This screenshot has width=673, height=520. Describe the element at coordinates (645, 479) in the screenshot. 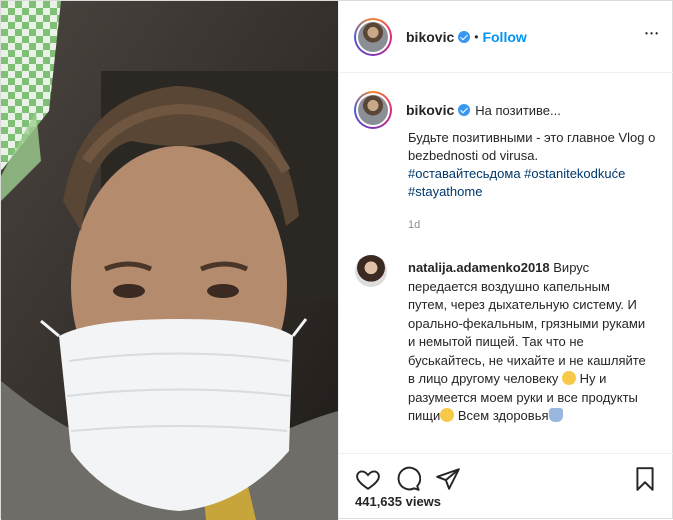

I see `bookmark-icon` at that location.